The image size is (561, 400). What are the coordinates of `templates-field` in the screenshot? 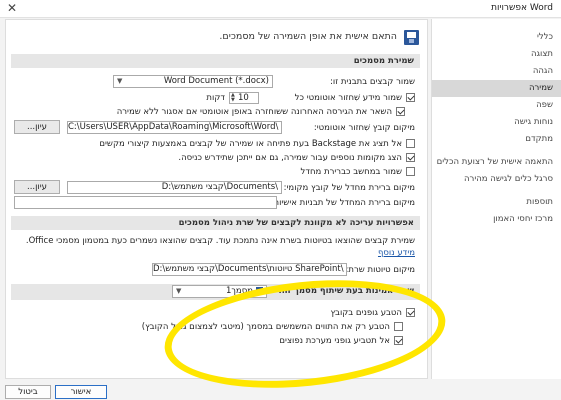 It's located at (145, 202).